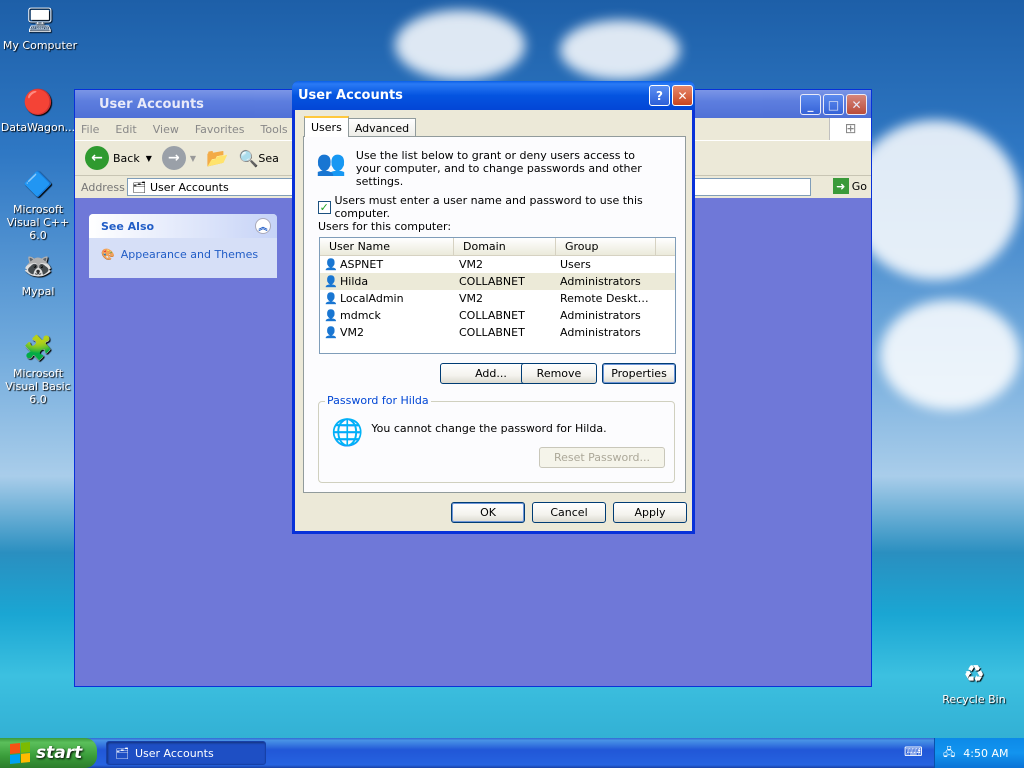  I want to click on network-icon: 🖧, so click(949, 753).